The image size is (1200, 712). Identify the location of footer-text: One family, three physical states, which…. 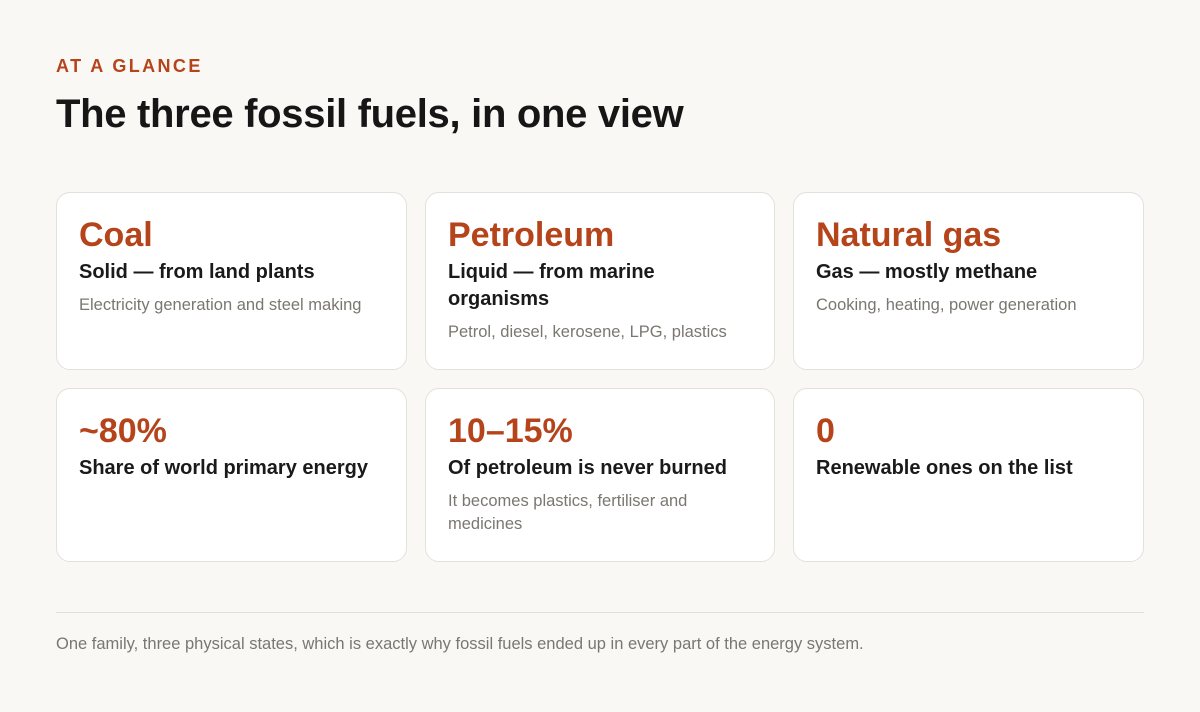
(460, 644).